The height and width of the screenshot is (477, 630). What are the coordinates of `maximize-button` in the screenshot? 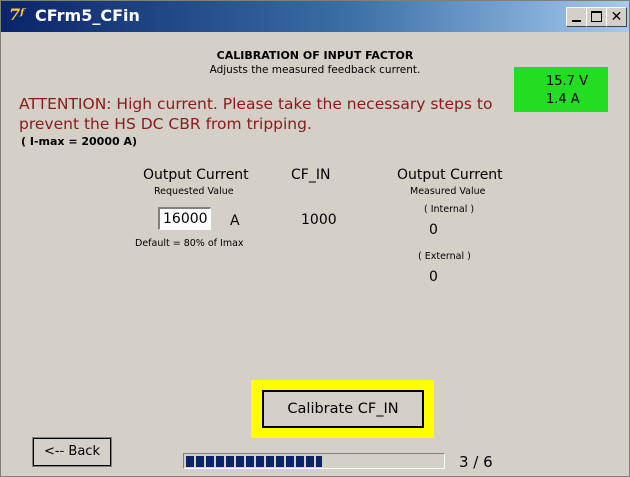 It's located at (596, 17).